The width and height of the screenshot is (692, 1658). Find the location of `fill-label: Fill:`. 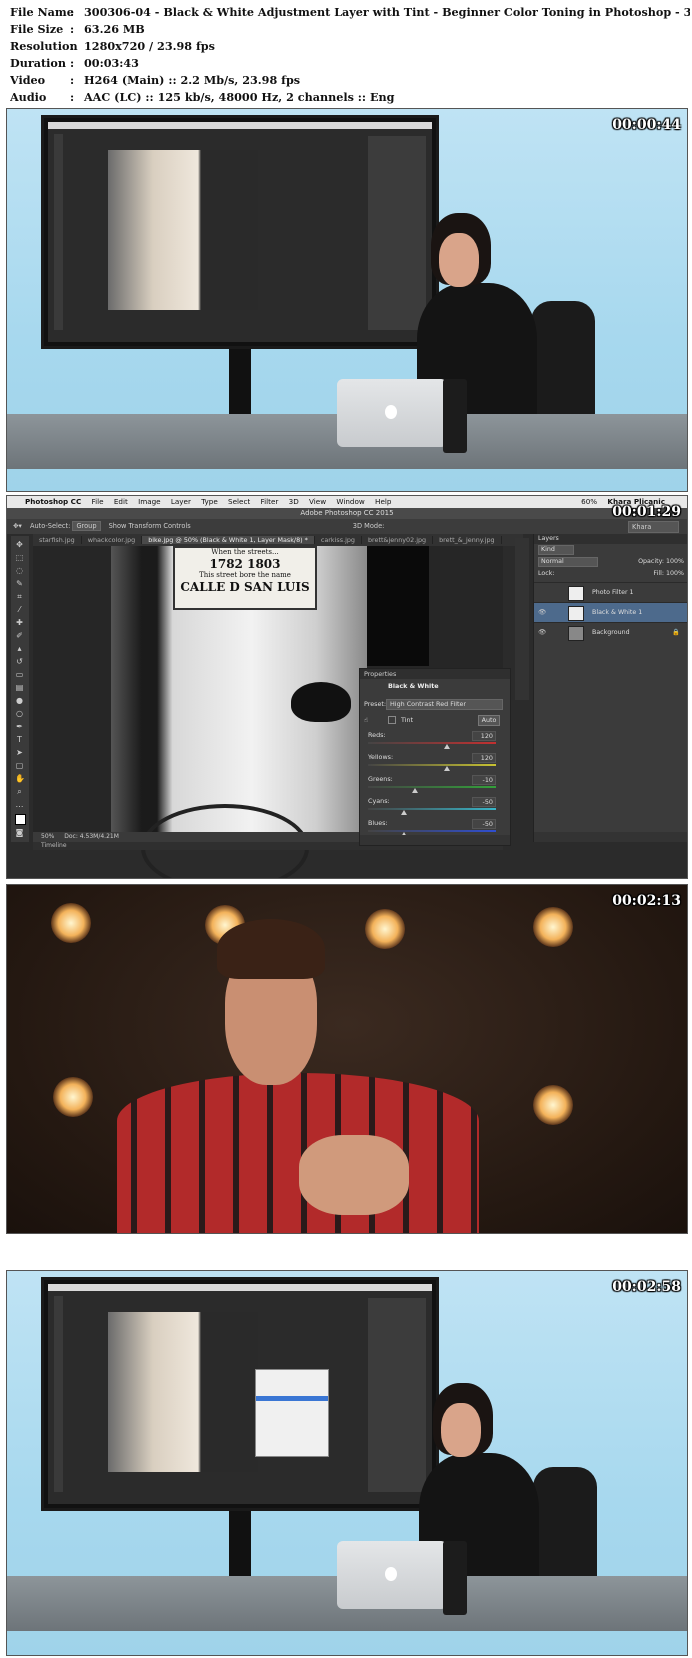

fill-label: Fill: is located at coordinates (658, 573).